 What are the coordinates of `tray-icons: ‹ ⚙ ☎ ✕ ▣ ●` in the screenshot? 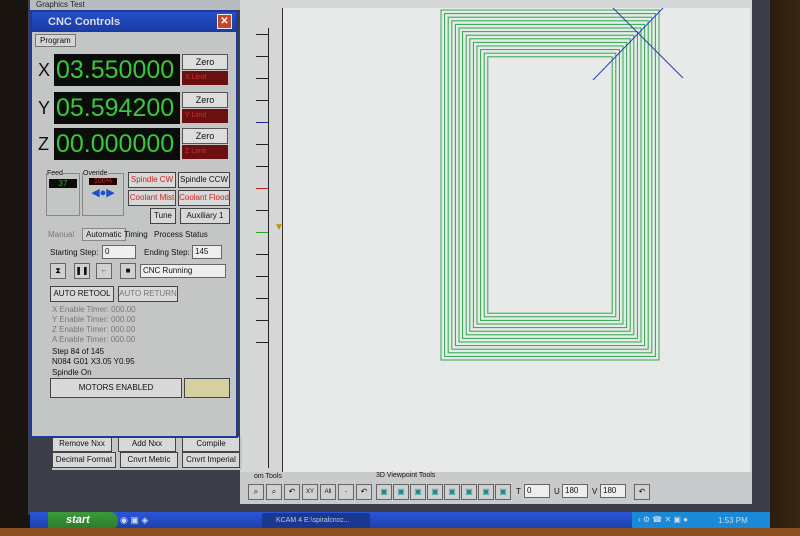 It's located at (663, 519).